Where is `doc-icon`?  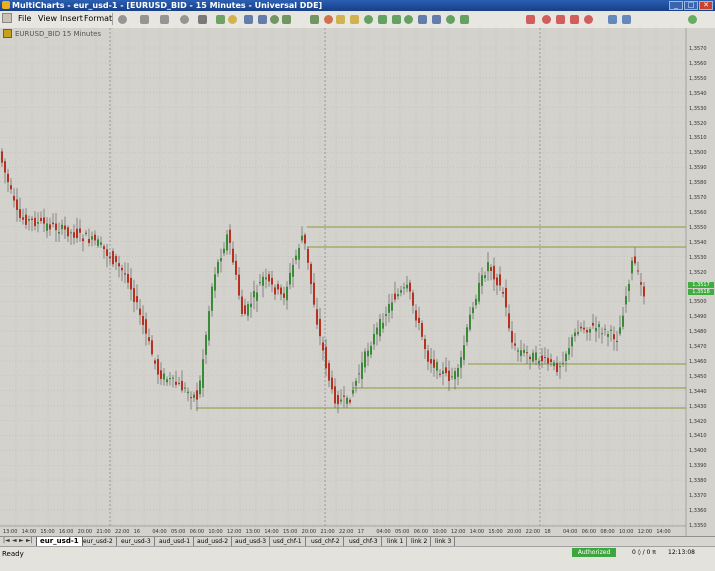 doc-icon is located at coordinates (7, 18).